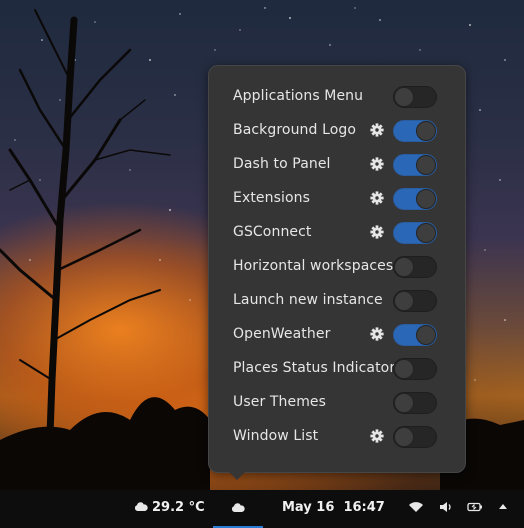 This screenshot has width=524, height=528. Describe the element at coordinates (298, 96) in the screenshot. I see `extension-name-label: Applications Menu` at that location.